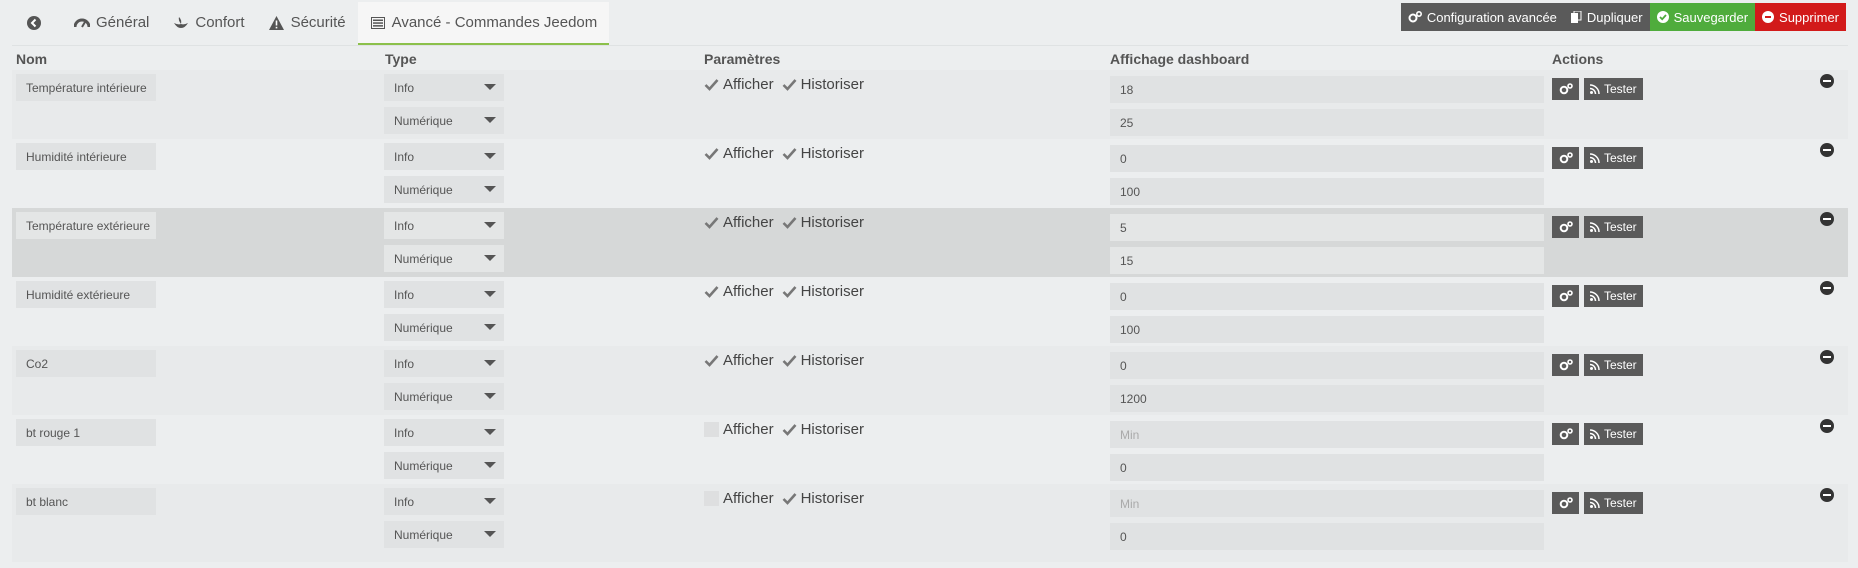  Describe the element at coordinates (86, 156) in the screenshot. I see `command-name-input: Humidité intérieure` at that location.